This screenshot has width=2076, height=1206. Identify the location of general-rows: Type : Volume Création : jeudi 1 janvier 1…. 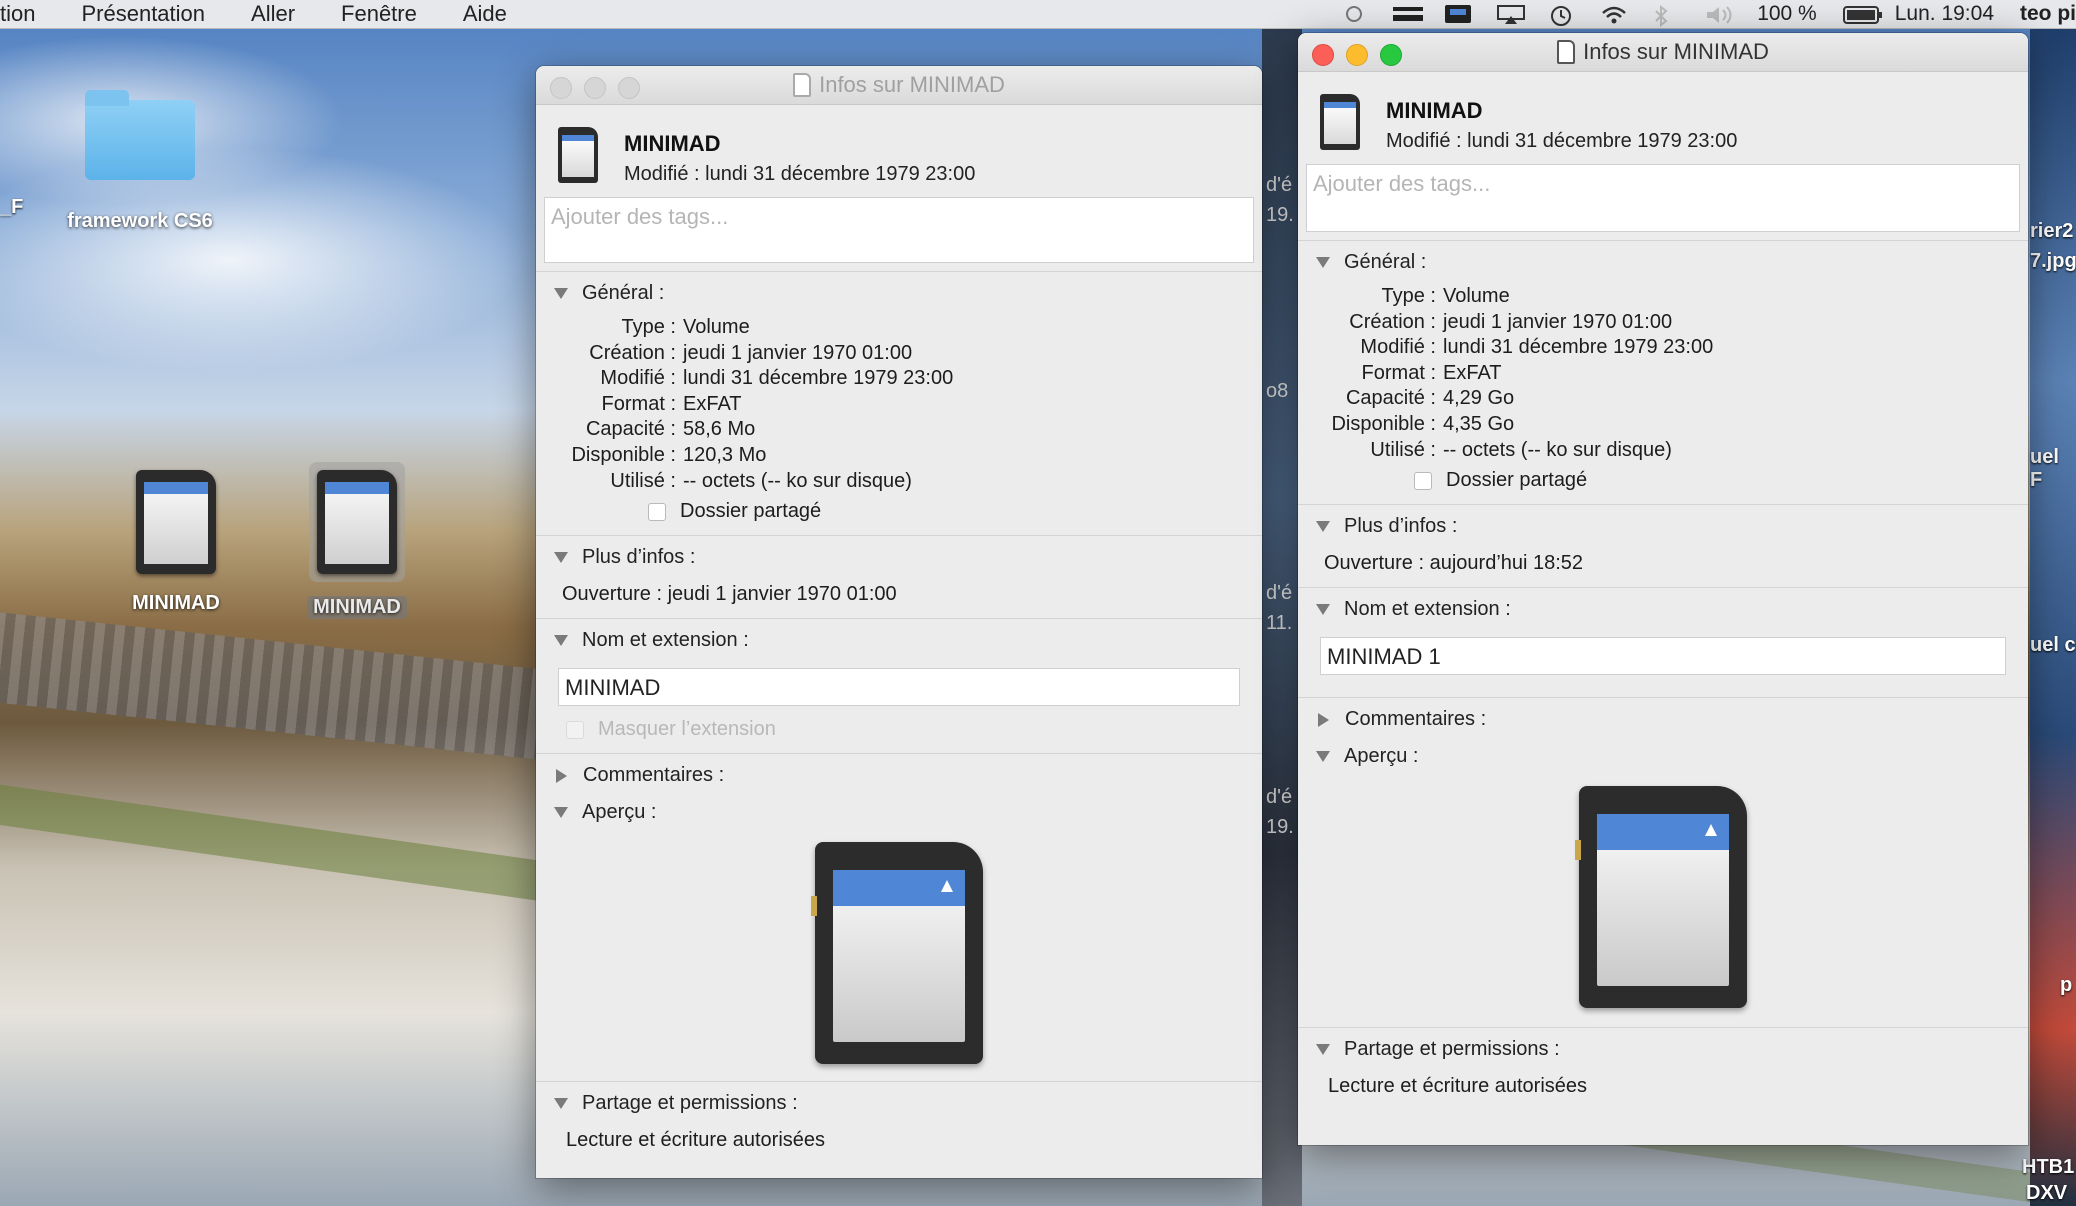
(899, 419).